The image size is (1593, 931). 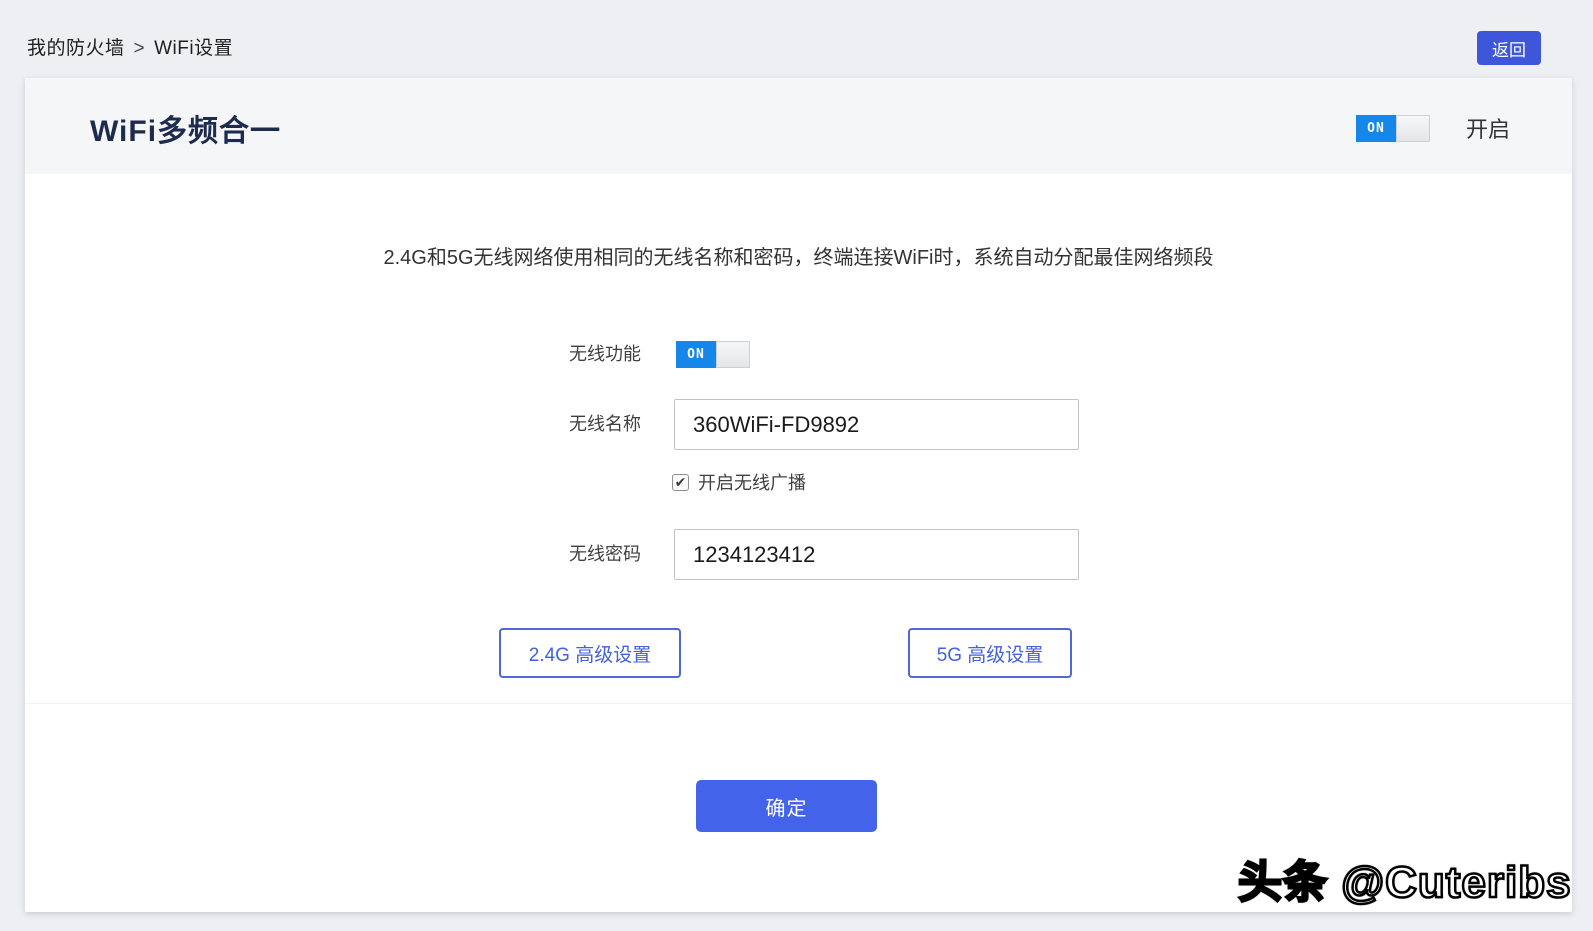 I want to click on broadcast-checkbox-label: 开启无线广播, so click(x=752, y=483).